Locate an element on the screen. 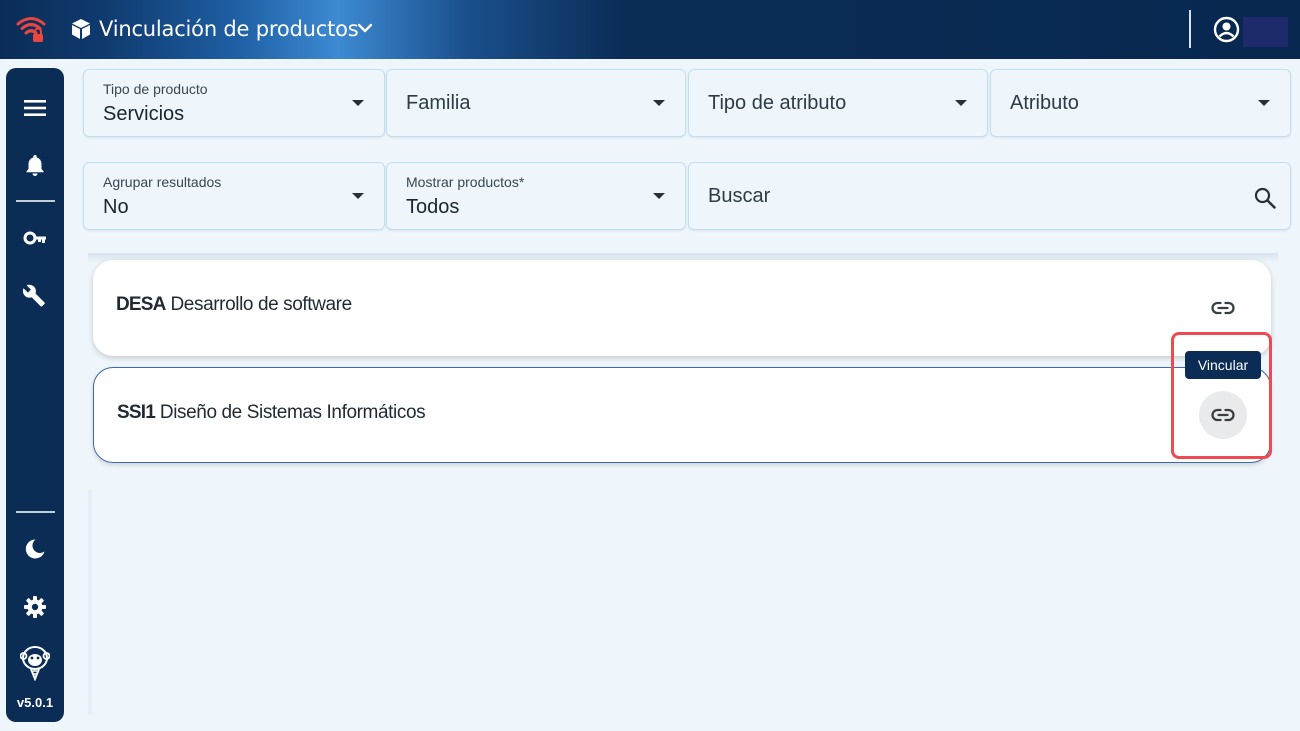 The image size is (1300, 731). group-results-value: No is located at coordinates (116, 207).